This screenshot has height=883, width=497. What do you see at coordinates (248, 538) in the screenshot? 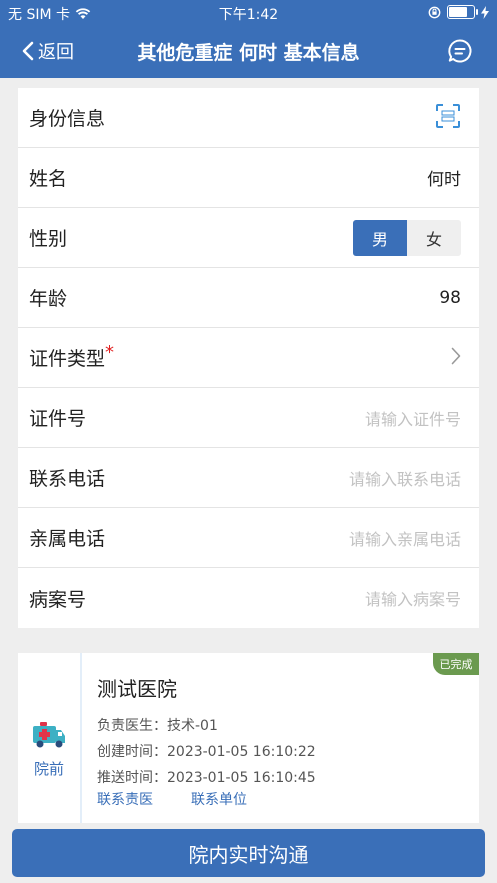
I see `family-phone-row: 亲属电话 请输入亲属电话` at bounding box center [248, 538].